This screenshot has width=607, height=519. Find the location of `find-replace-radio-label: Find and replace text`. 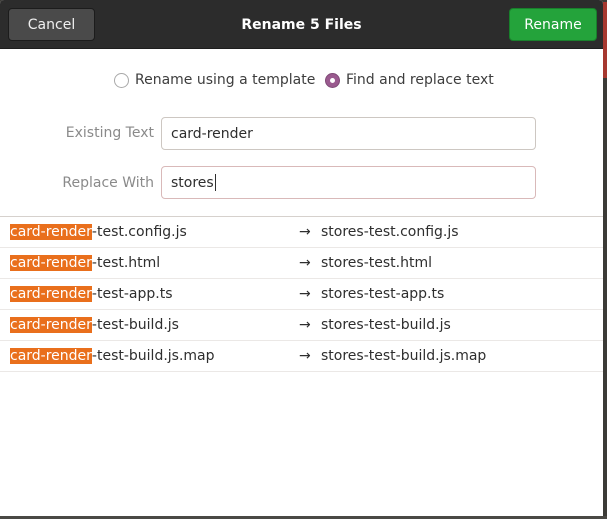

find-replace-radio-label: Find and replace text is located at coordinates (420, 80).